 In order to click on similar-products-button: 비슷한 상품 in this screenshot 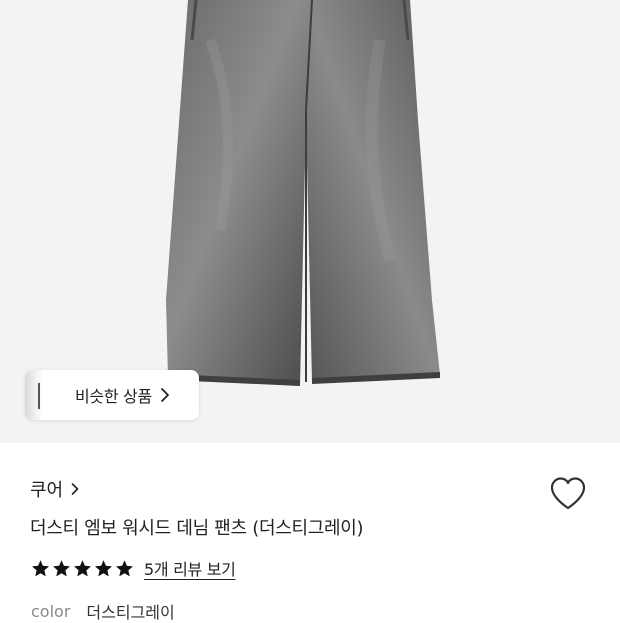, I will do `click(112, 395)`.